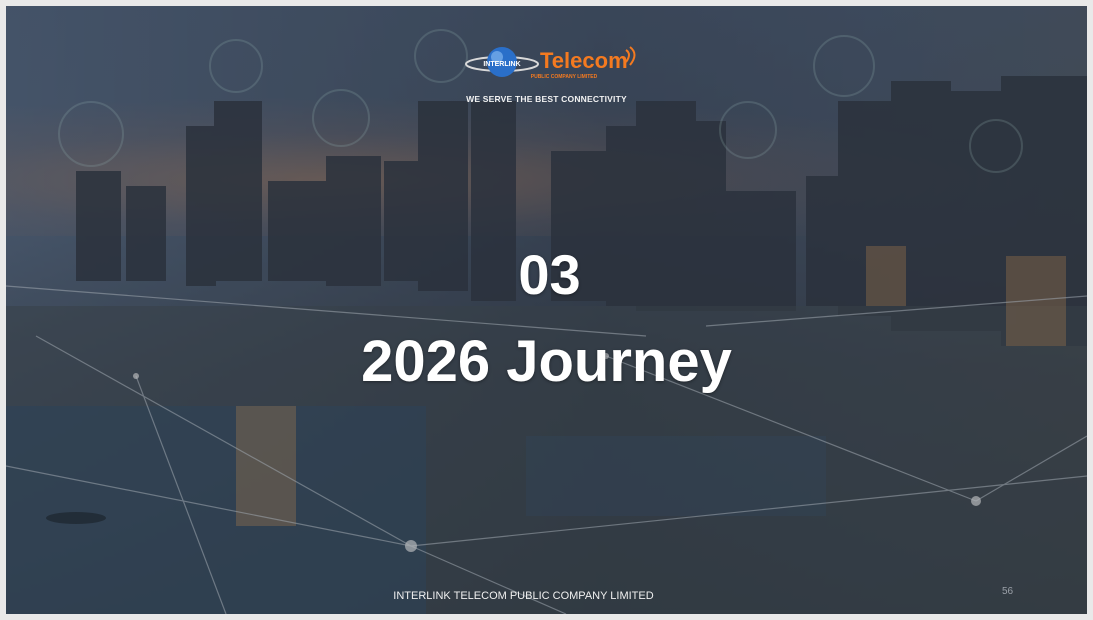  Describe the element at coordinates (584, 60) in the screenshot. I see `svg-text: Telecom` at that location.